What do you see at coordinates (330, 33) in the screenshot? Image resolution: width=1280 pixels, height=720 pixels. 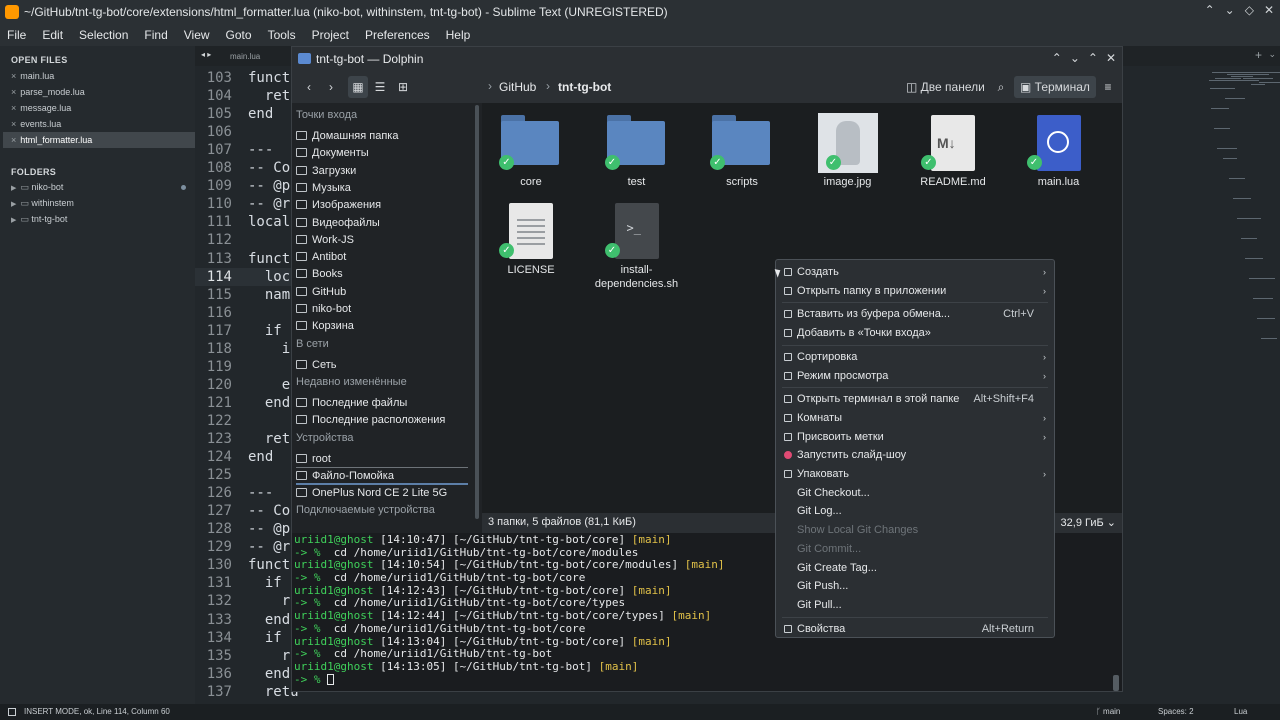 I see `menu-project: Project` at bounding box center [330, 33].